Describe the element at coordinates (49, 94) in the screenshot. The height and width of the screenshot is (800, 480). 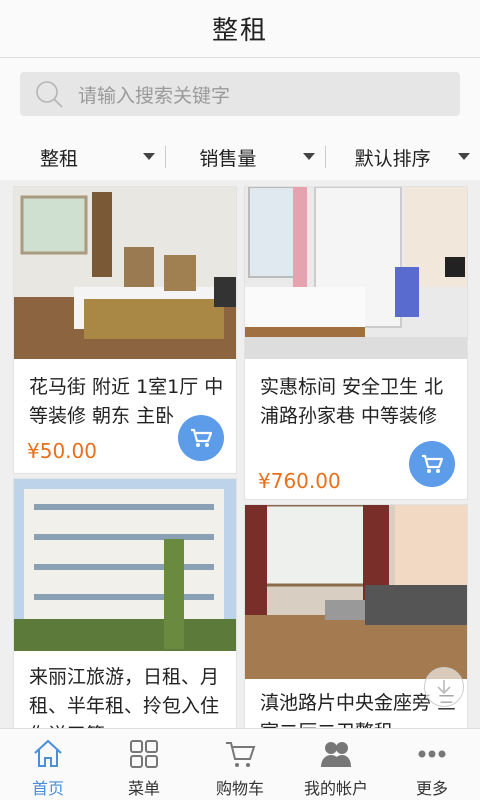
I see `search-icon` at that location.